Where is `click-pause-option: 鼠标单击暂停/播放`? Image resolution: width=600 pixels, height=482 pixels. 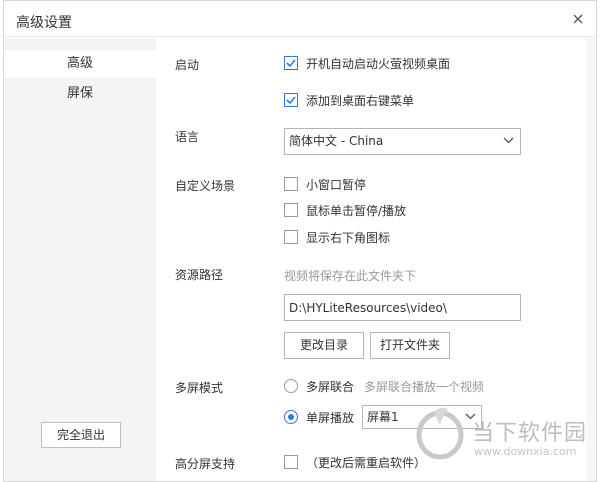
click-pause-option: 鼠标单击暂停/播放 is located at coordinates (345, 210).